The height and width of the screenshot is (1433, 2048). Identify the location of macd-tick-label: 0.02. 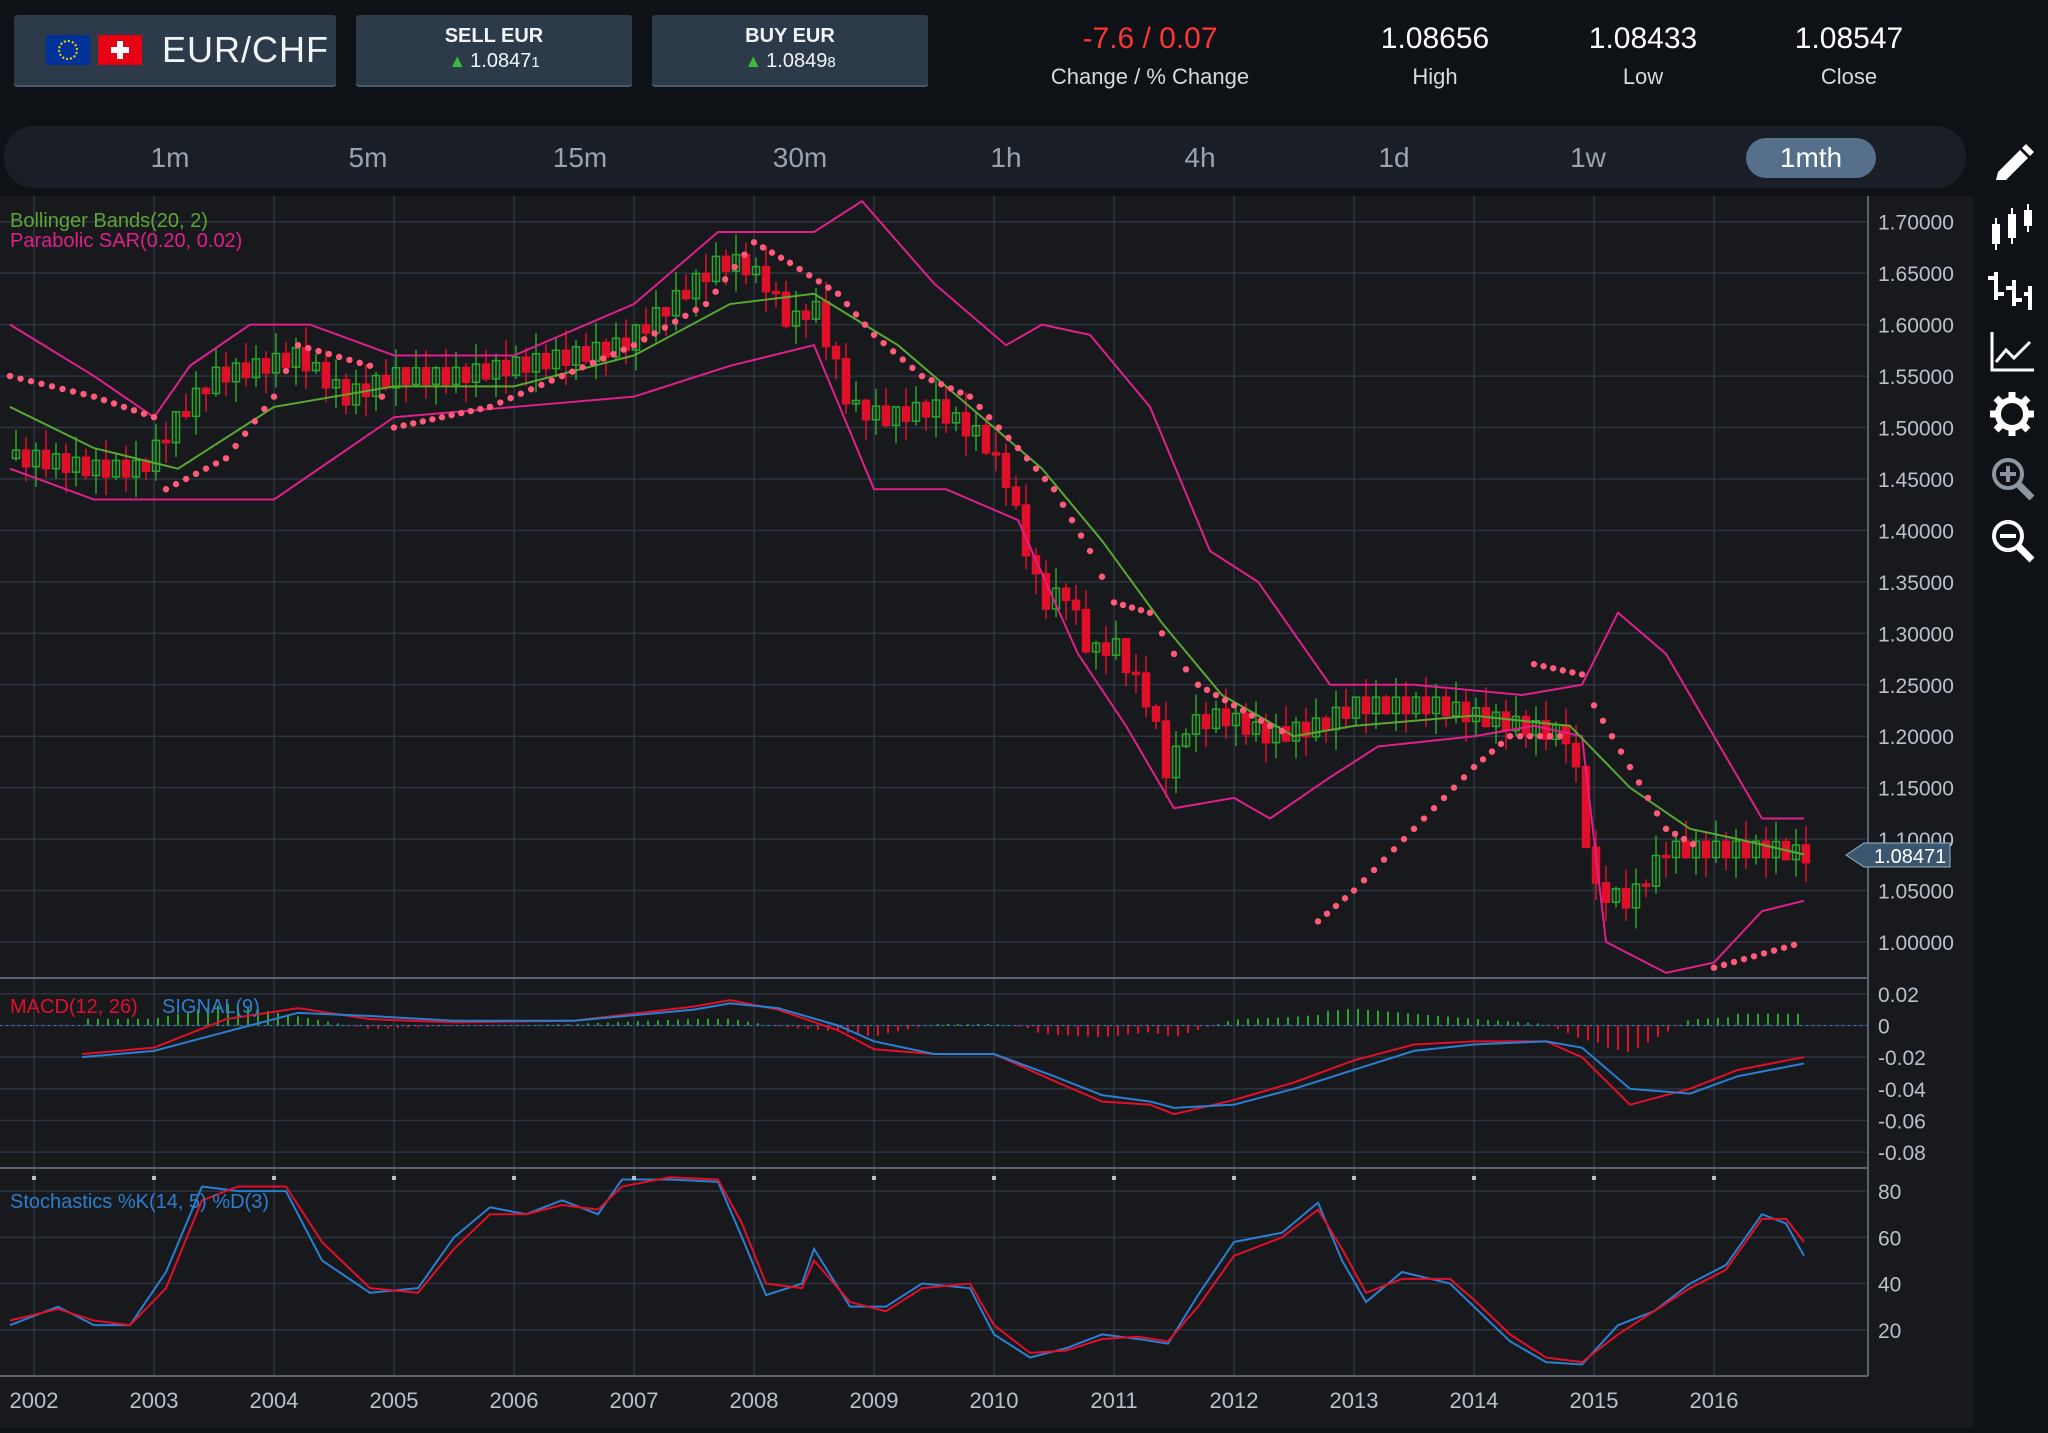
(1898, 995).